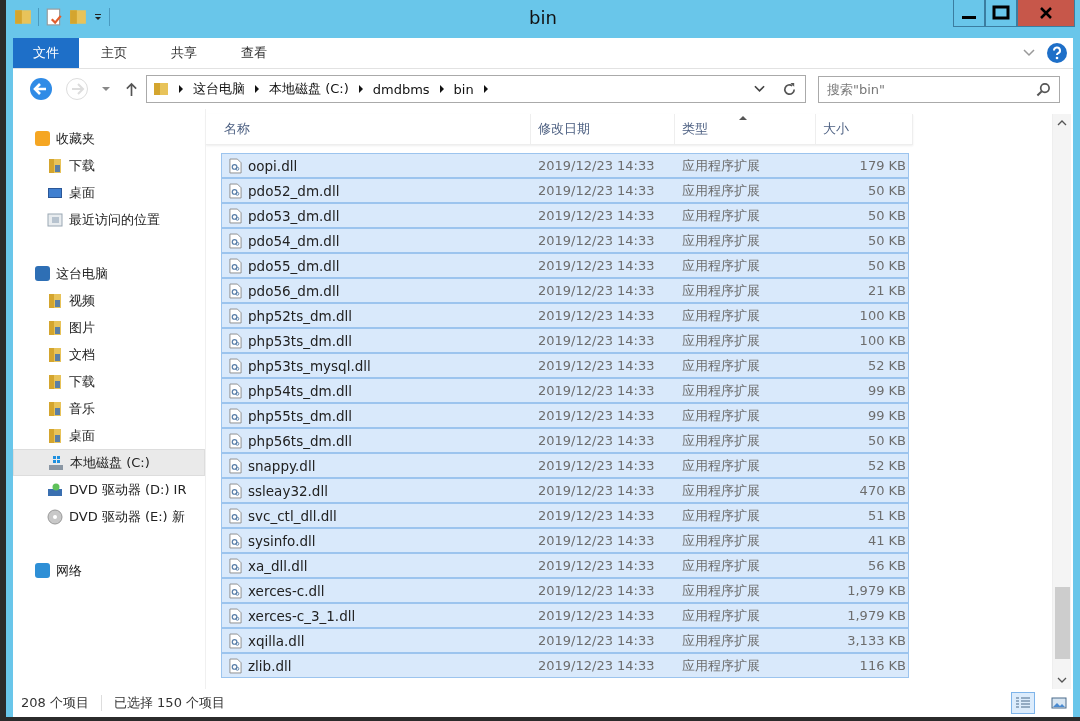  Describe the element at coordinates (1057, 53) in the screenshot. I see `help-icon` at that location.